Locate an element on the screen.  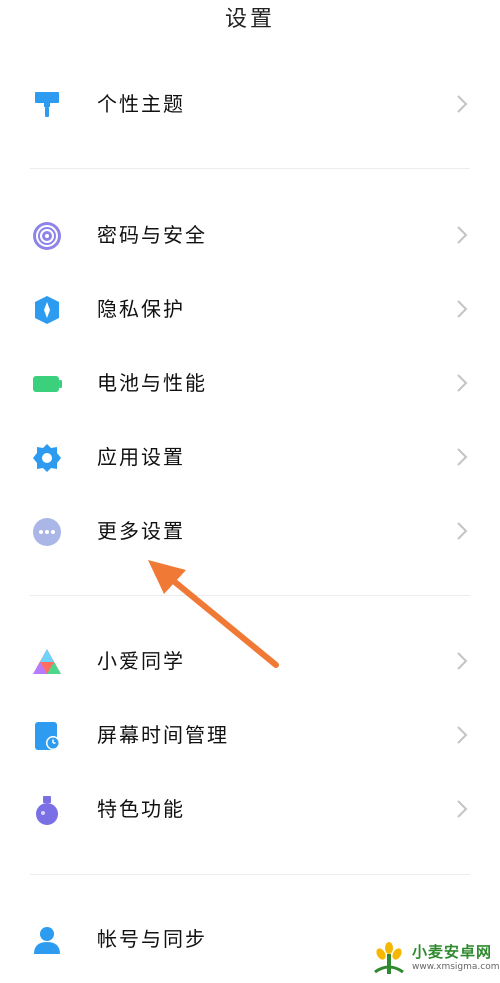
user-icon is located at coordinates (47, 940).